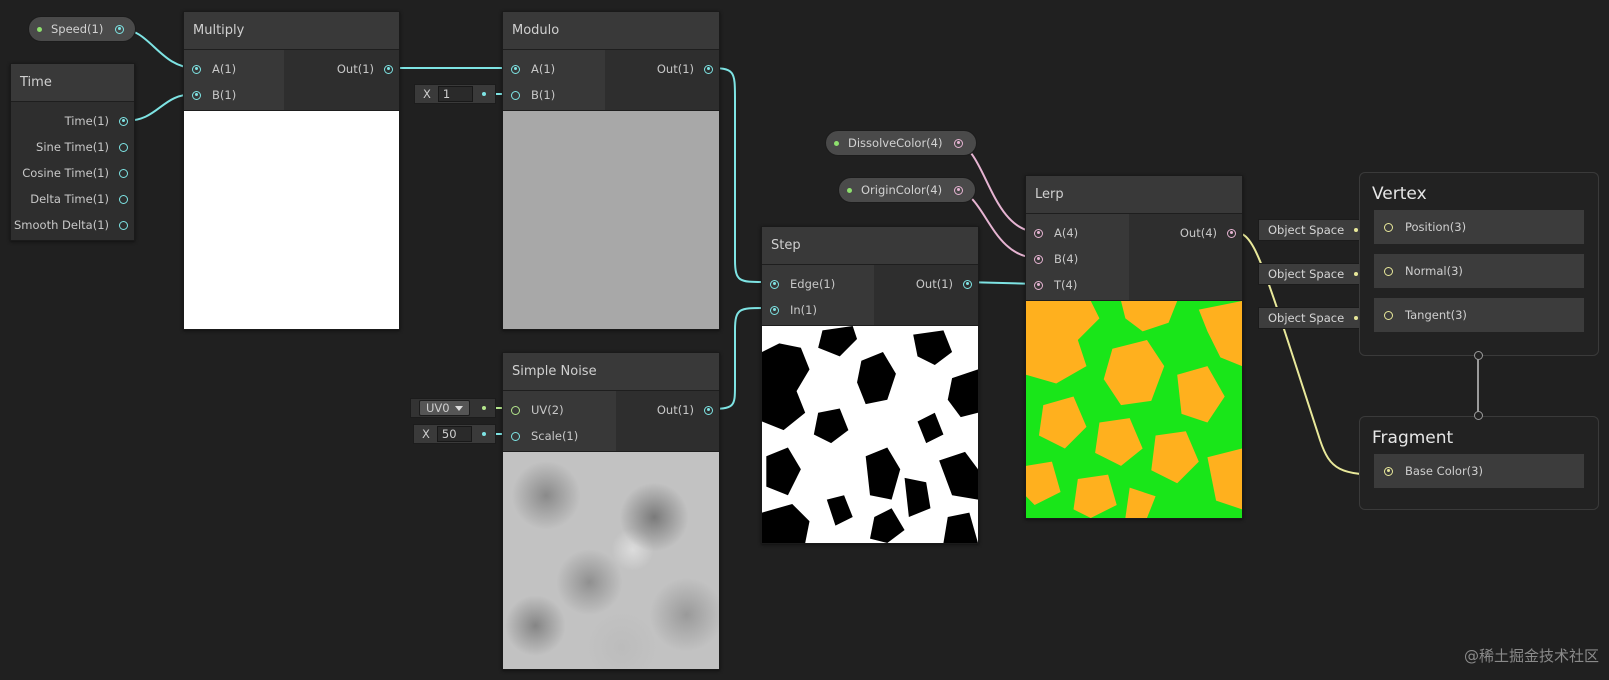 This screenshot has width=1609, height=680. Describe the element at coordinates (1077, 285) in the screenshot. I see `lerp-input-t: T(4)` at that location.